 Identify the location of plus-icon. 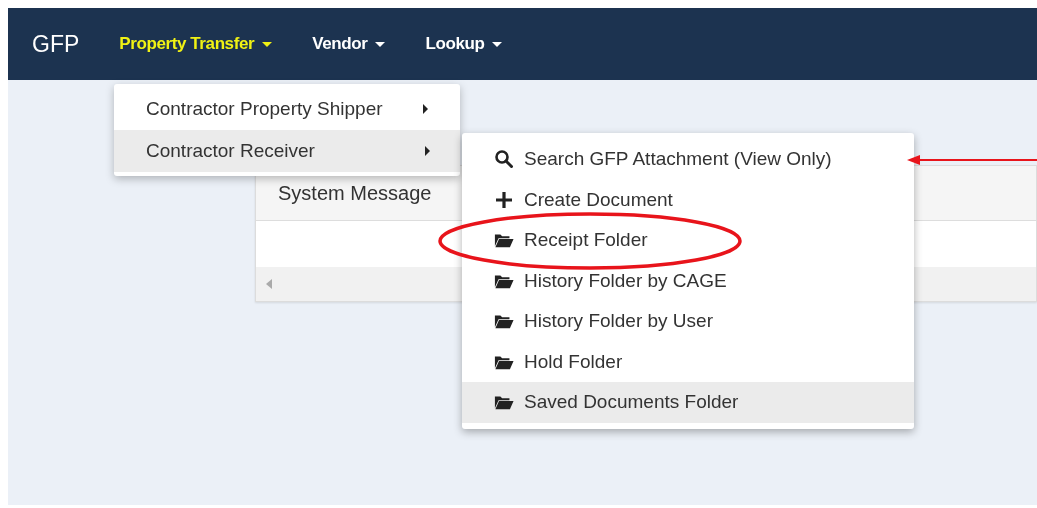
(504, 199).